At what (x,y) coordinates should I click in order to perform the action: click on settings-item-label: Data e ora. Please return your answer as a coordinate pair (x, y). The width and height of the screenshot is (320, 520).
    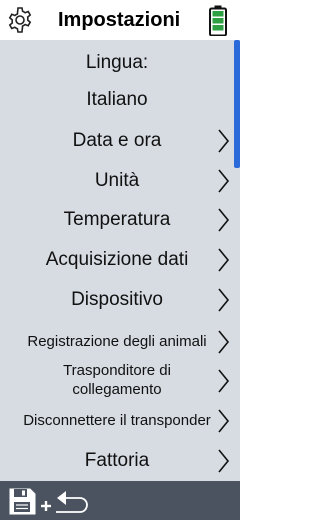
    Looking at the image, I should click on (117, 140).